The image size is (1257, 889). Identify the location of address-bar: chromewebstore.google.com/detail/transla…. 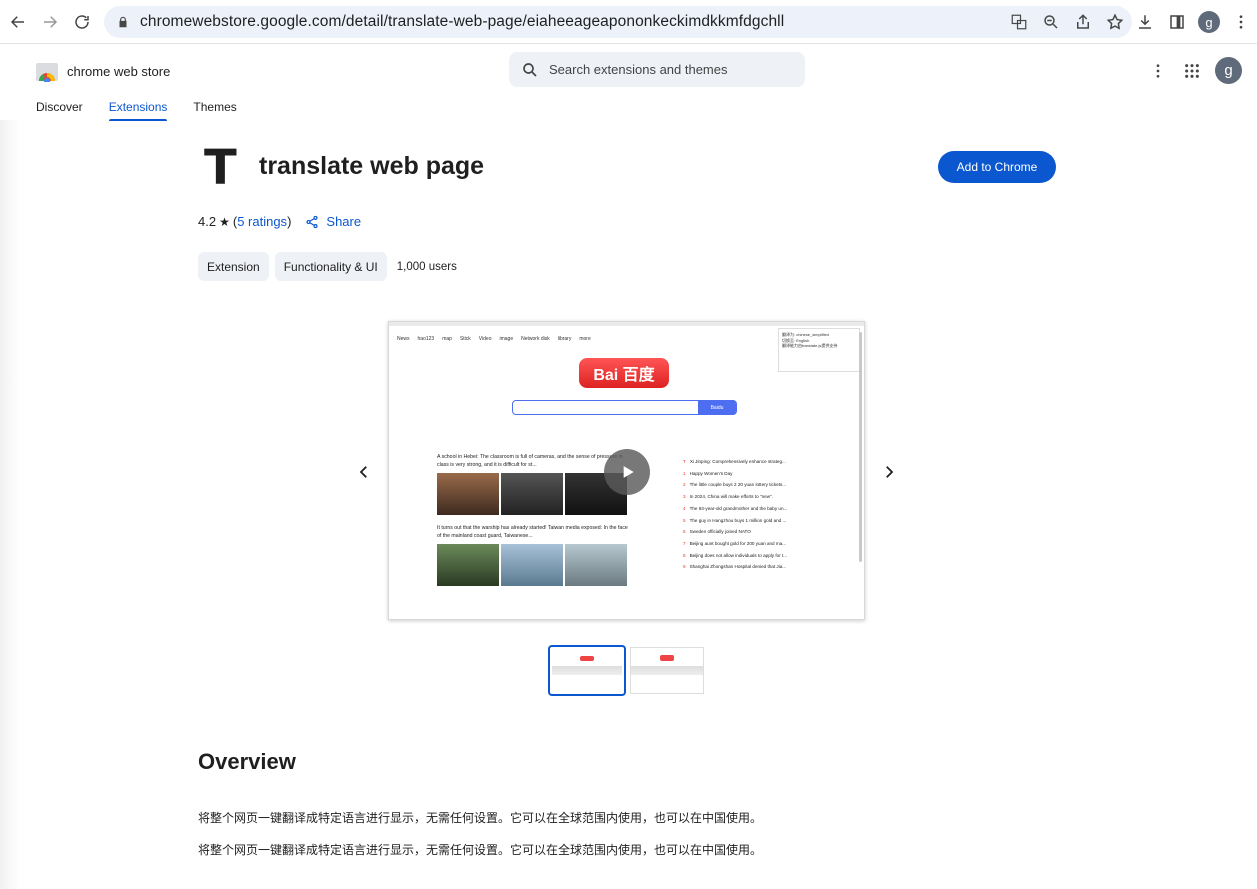
(618, 22).